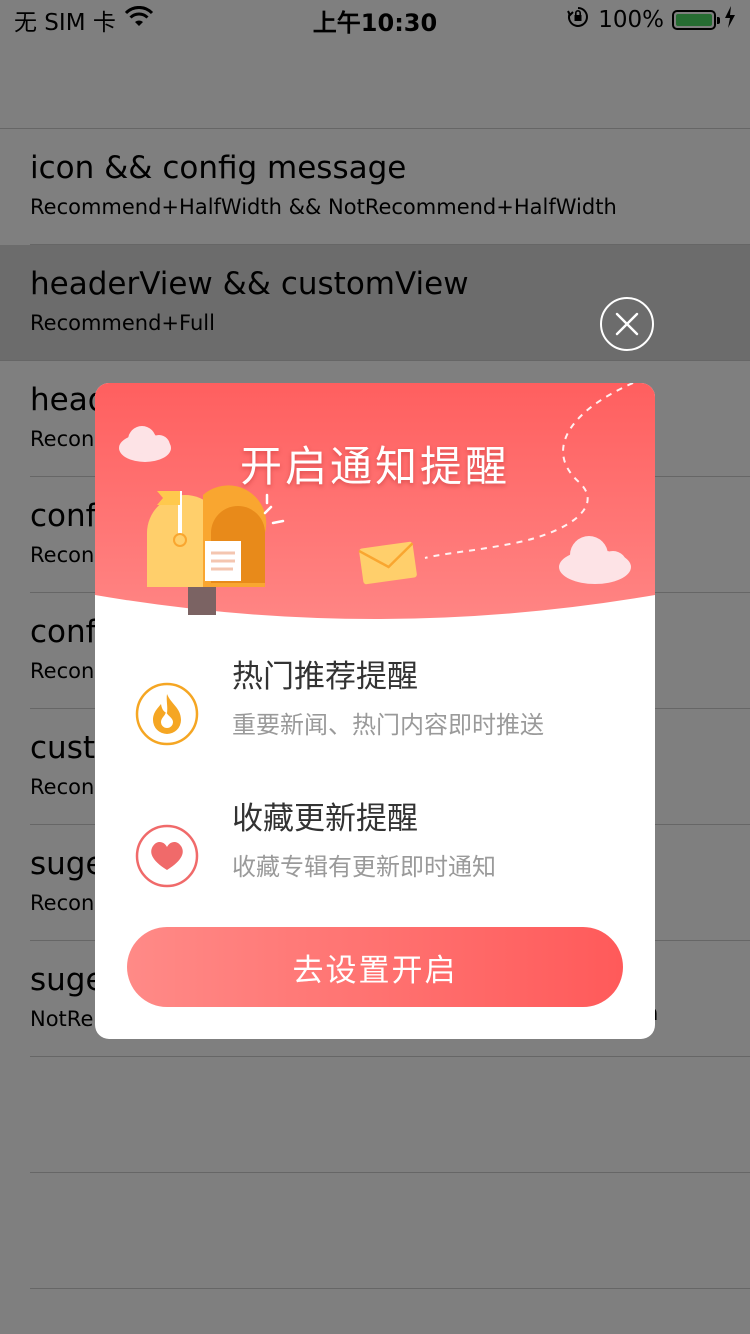  Describe the element at coordinates (375, 501) in the screenshot. I see `popup-header-illustration` at that location.